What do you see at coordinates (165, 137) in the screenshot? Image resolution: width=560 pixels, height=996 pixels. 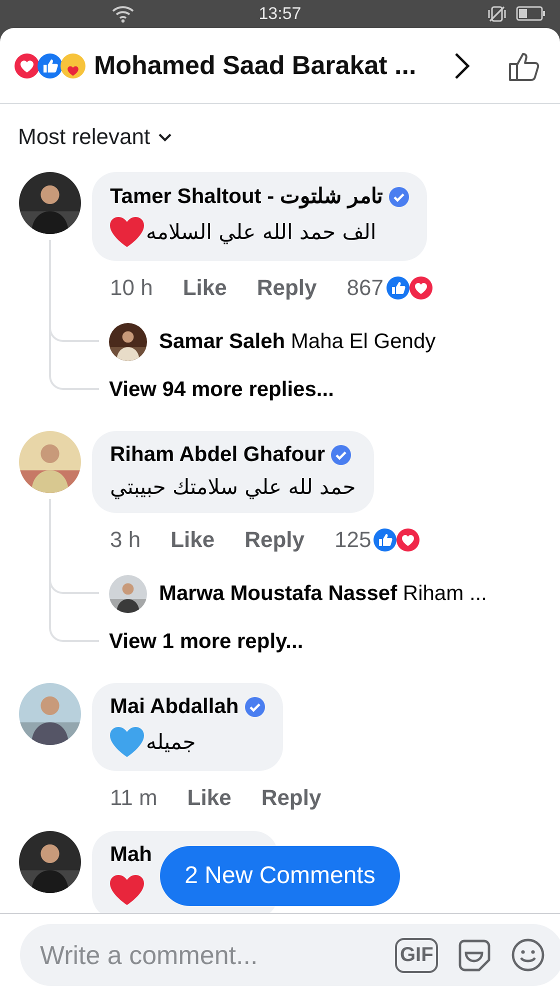 I see `caret-icon` at bounding box center [165, 137].